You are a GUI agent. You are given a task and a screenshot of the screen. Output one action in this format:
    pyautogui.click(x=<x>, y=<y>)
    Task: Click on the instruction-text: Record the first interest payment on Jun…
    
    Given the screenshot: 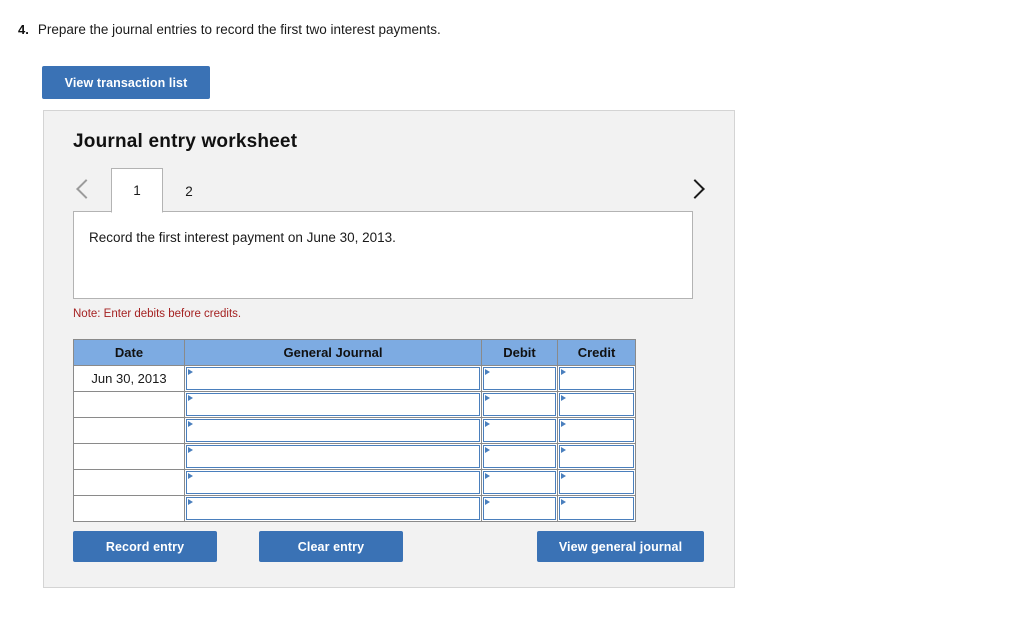 What is the action you would take?
    pyautogui.click(x=242, y=237)
    